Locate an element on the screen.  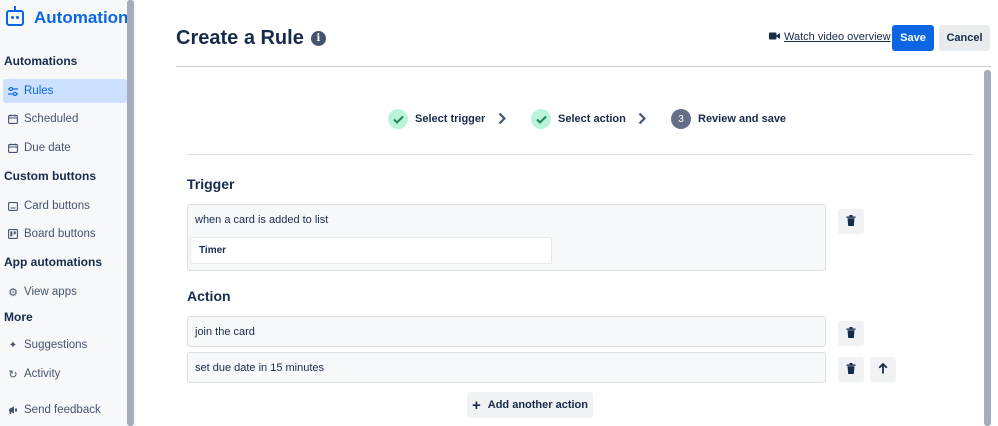
sidebar-item-board-buttons: Board buttons is located at coordinates (65, 234).